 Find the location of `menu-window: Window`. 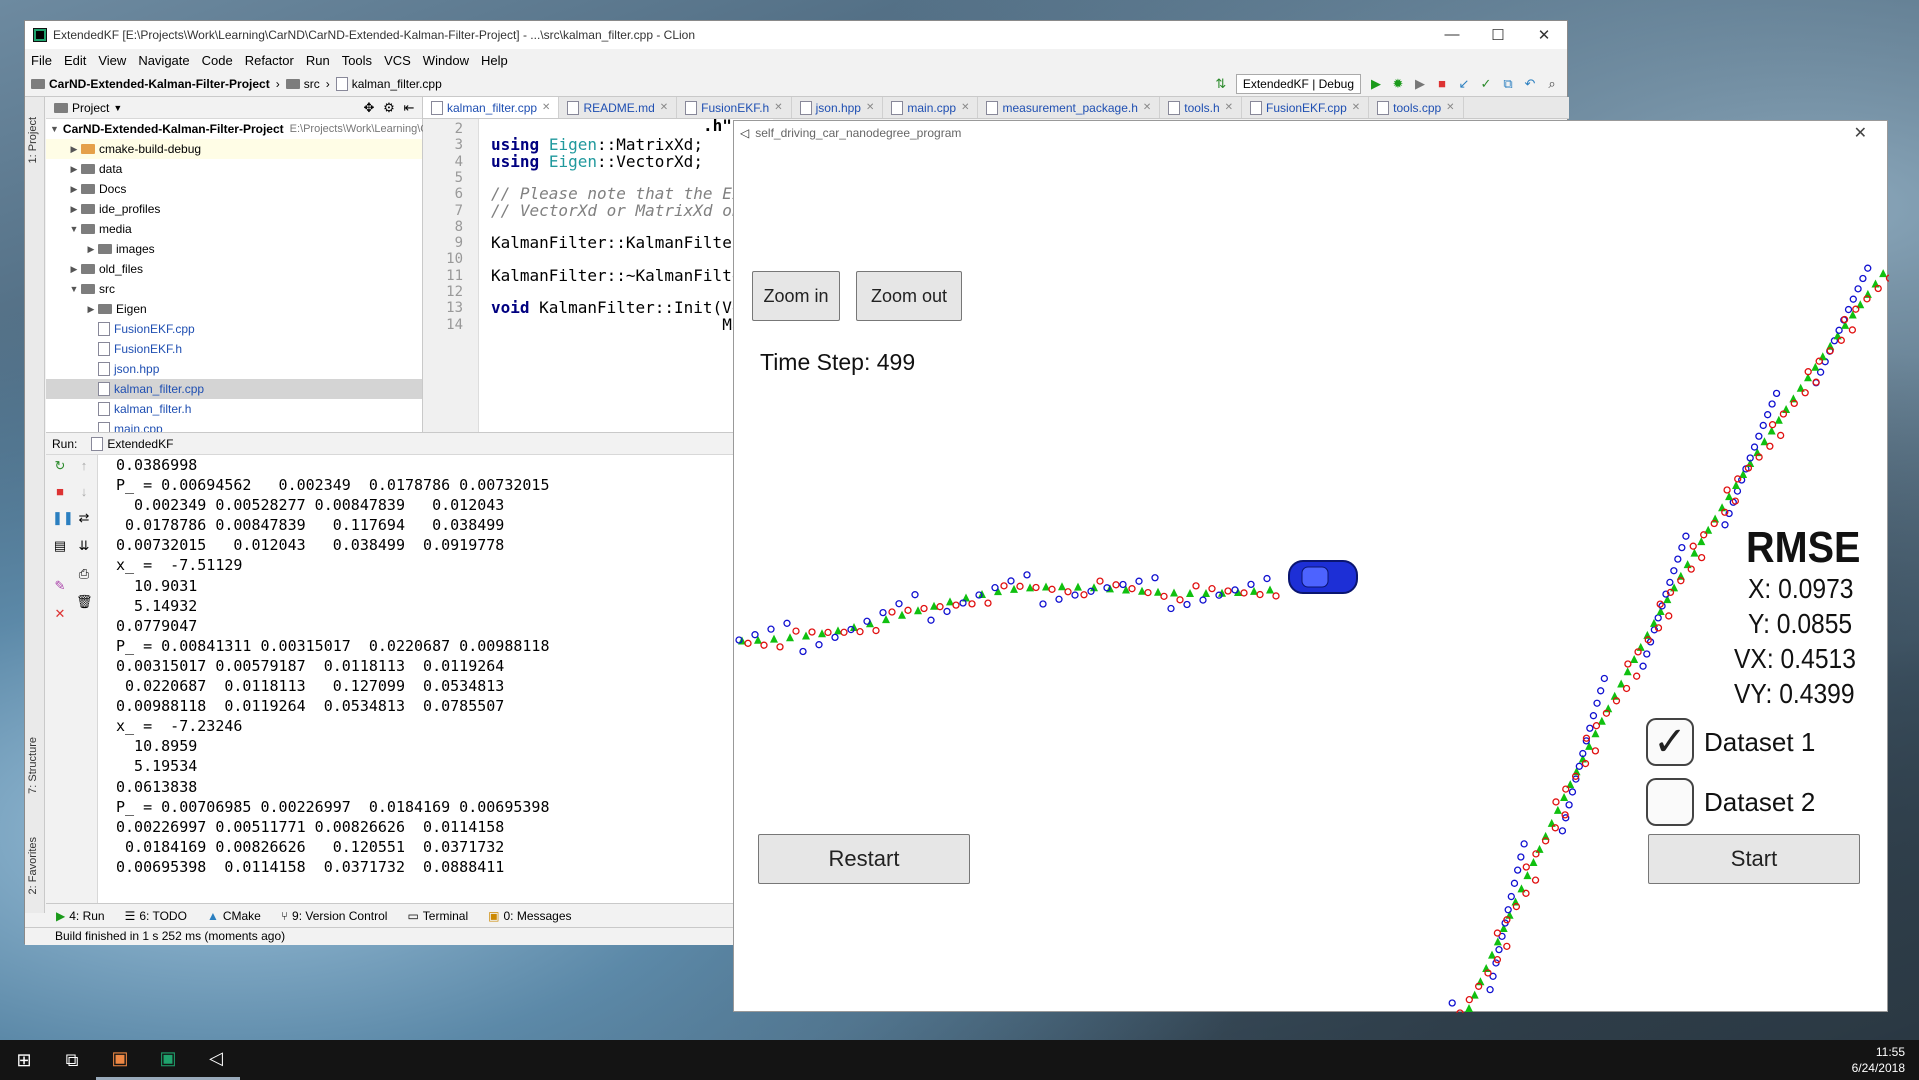

menu-window: Window is located at coordinates (446, 60).